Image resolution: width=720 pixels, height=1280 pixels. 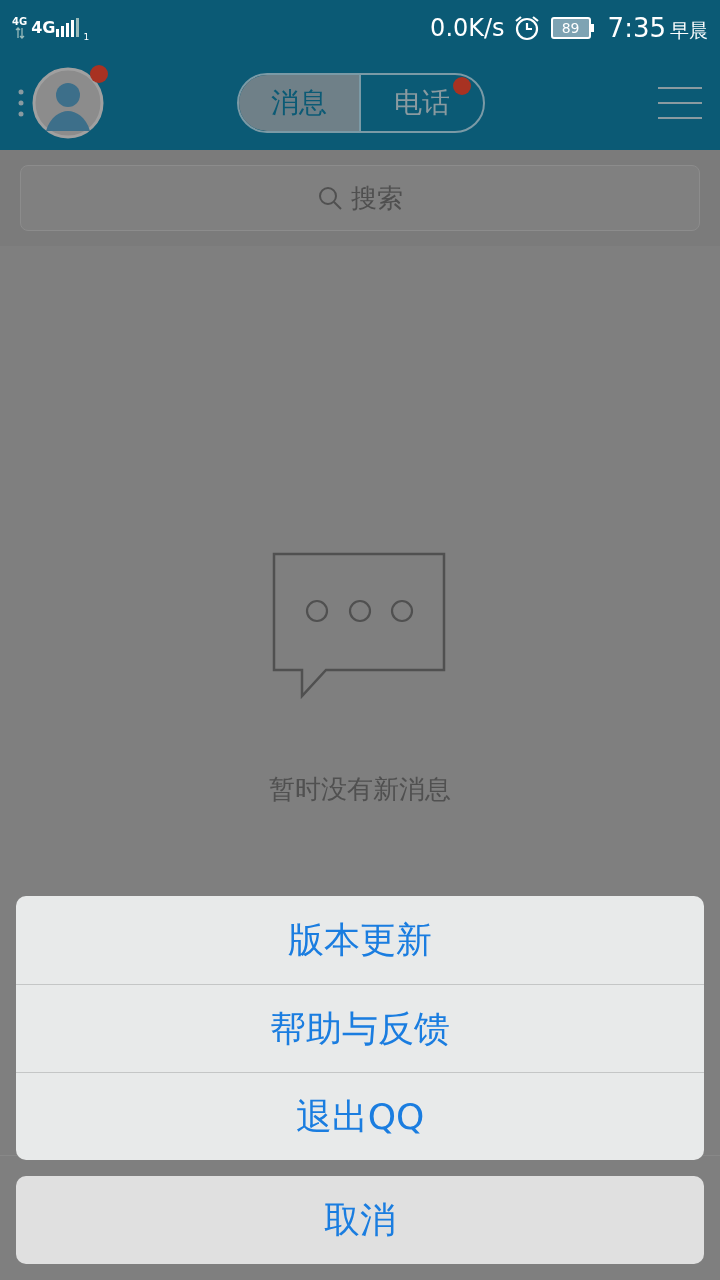 What do you see at coordinates (636, 28) in the screenshot?
I see `clock-time: 7:35` at bounding box center [636, 28].